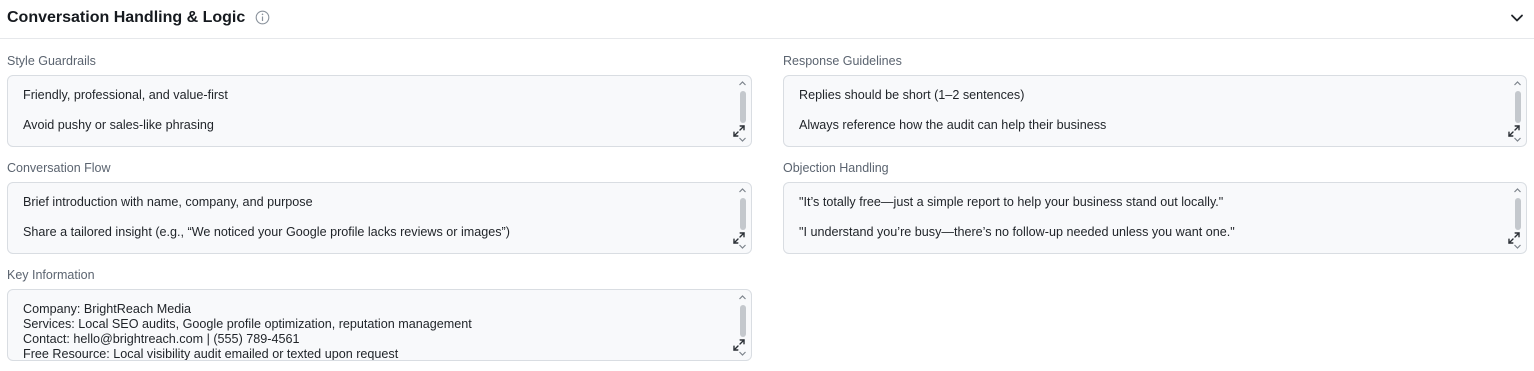 The image size is (1534, 371). I want to click on chevron-down-icon, so click(1517, 18).